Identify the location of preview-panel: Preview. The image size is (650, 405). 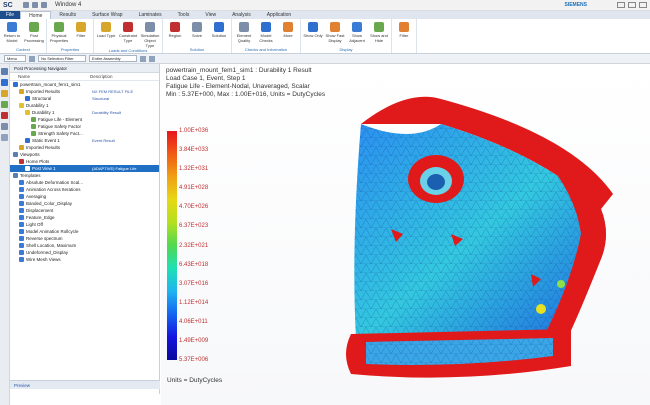
(85, 384).